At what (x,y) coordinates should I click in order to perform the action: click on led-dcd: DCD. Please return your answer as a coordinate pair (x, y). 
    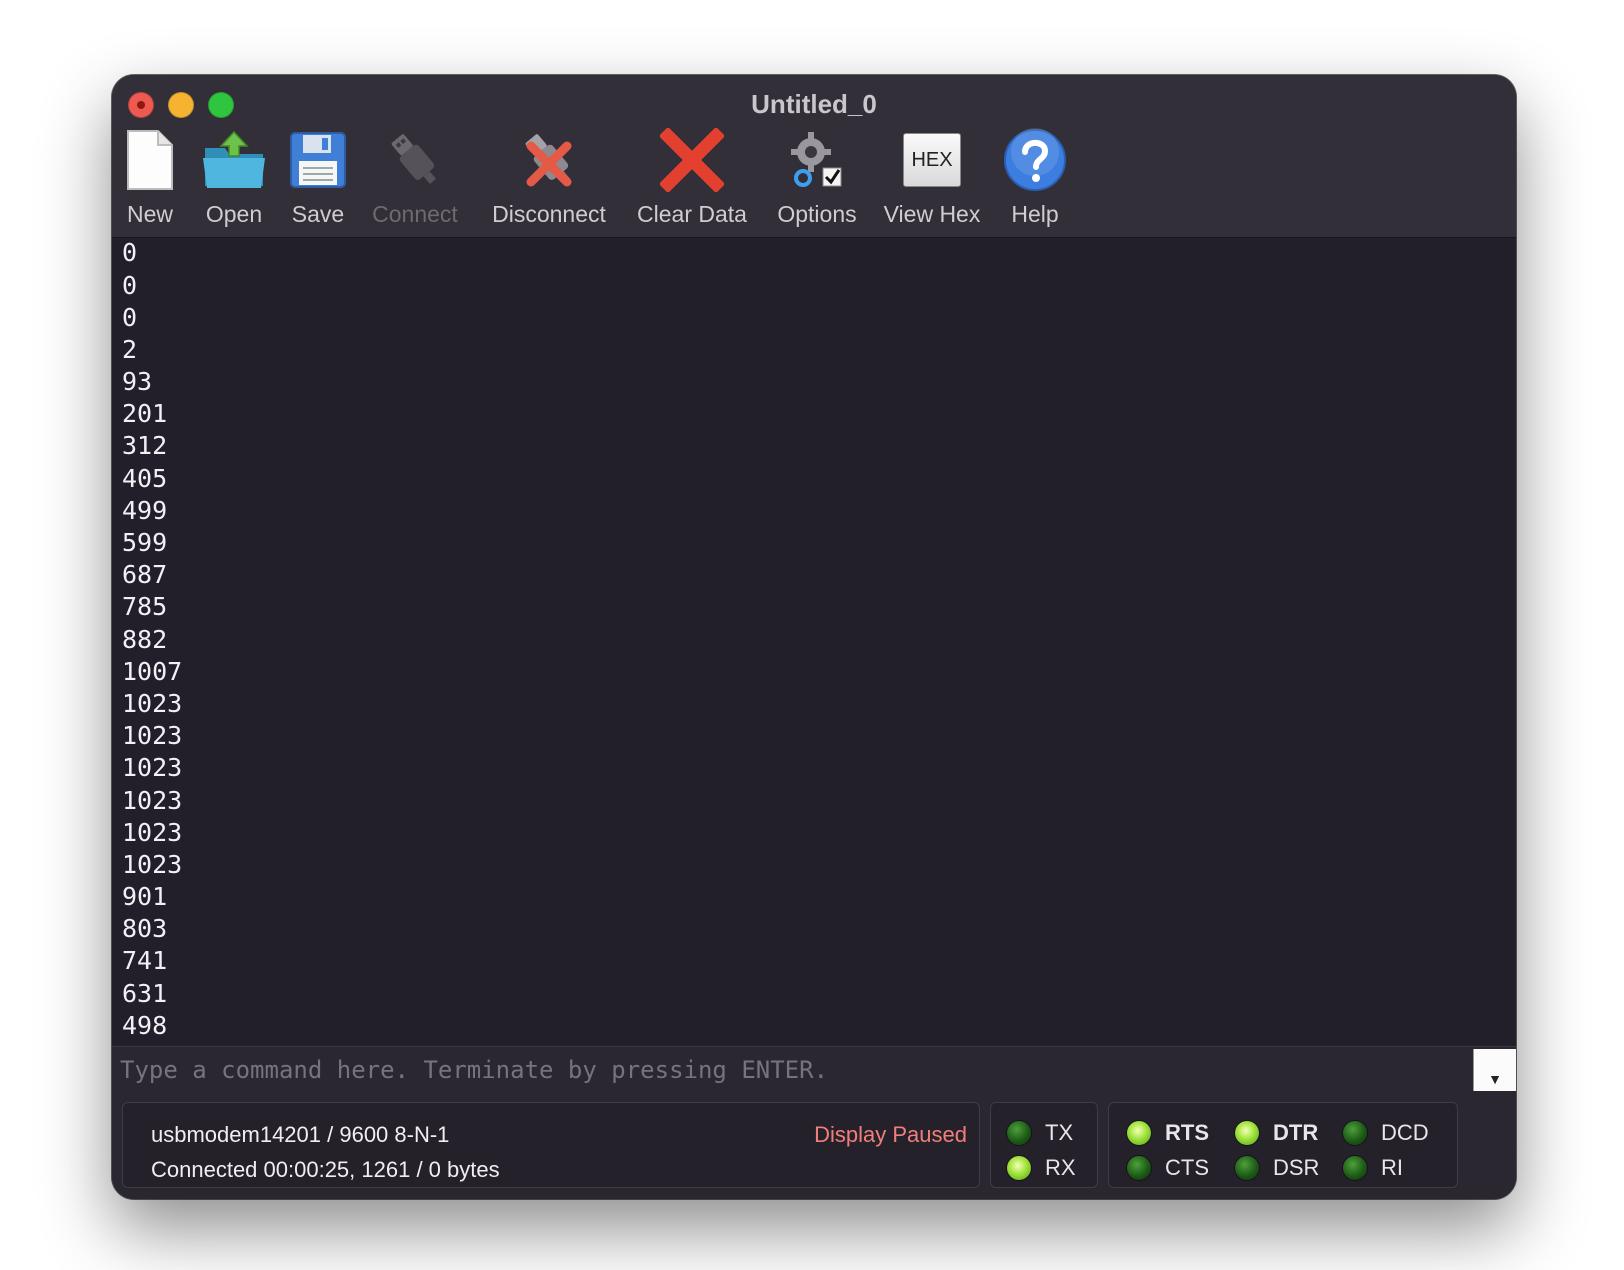
    Looking at the image, I should click on (1386, 1133).